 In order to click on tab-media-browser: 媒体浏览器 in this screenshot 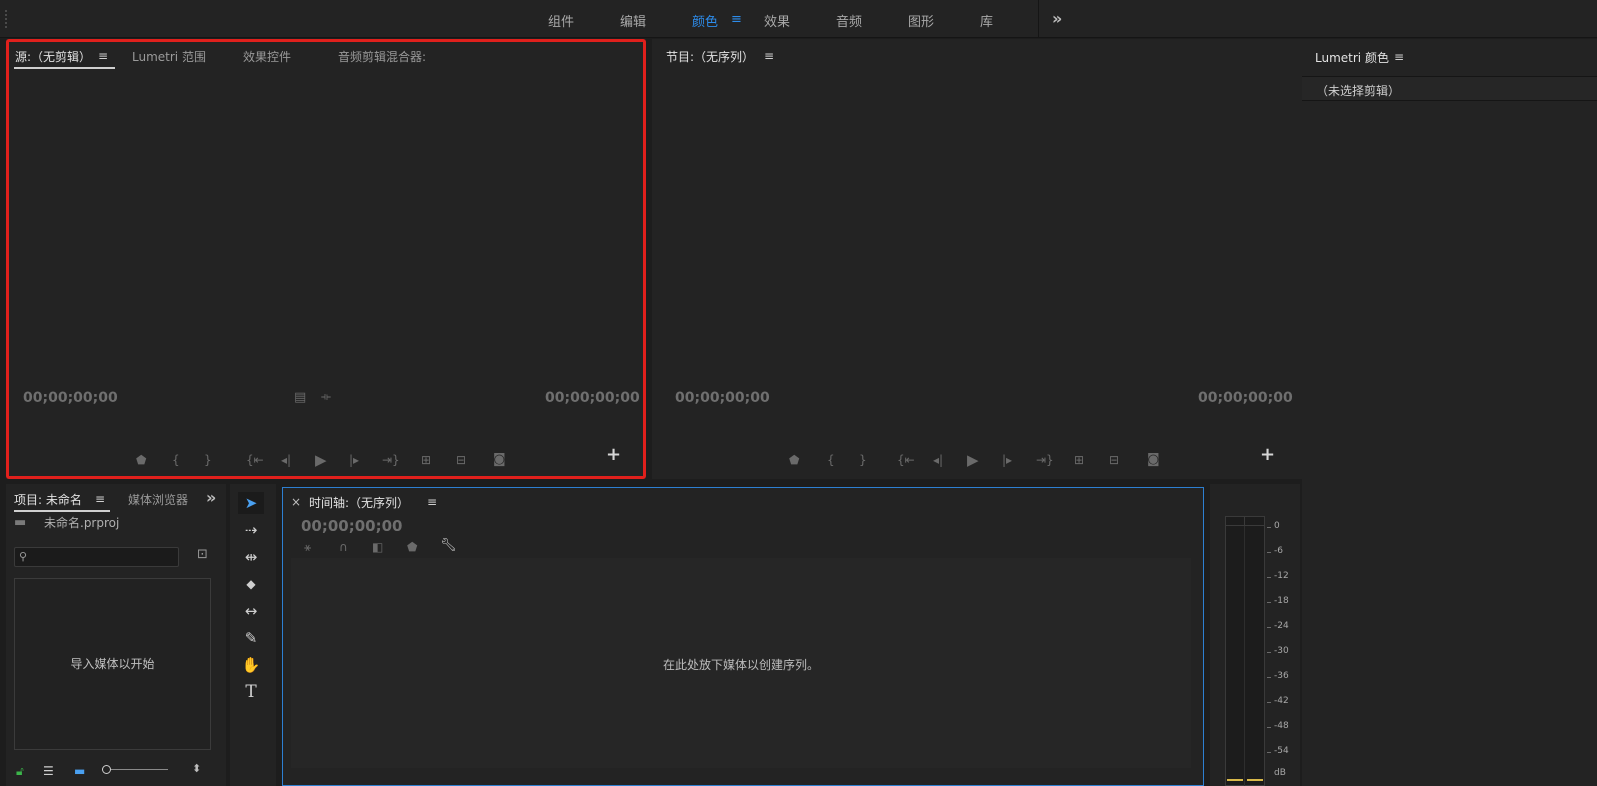, I will do `click(158, 499)`.